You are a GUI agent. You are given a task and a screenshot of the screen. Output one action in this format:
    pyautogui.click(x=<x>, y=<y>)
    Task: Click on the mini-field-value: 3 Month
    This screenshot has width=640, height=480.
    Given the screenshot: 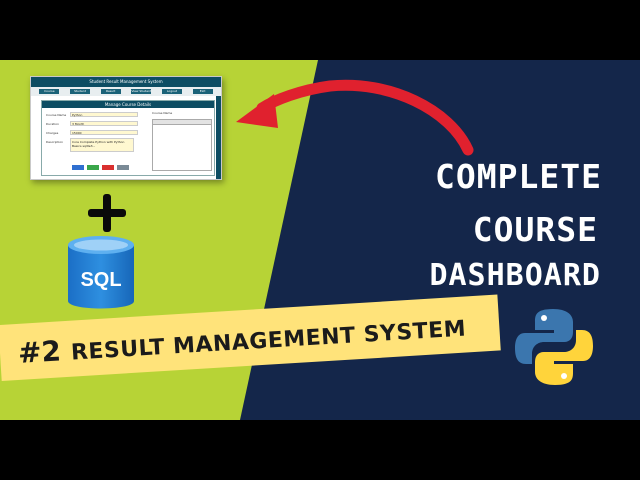 What is the action you would take?
    pyautogui.click(x=104, y=123)
    